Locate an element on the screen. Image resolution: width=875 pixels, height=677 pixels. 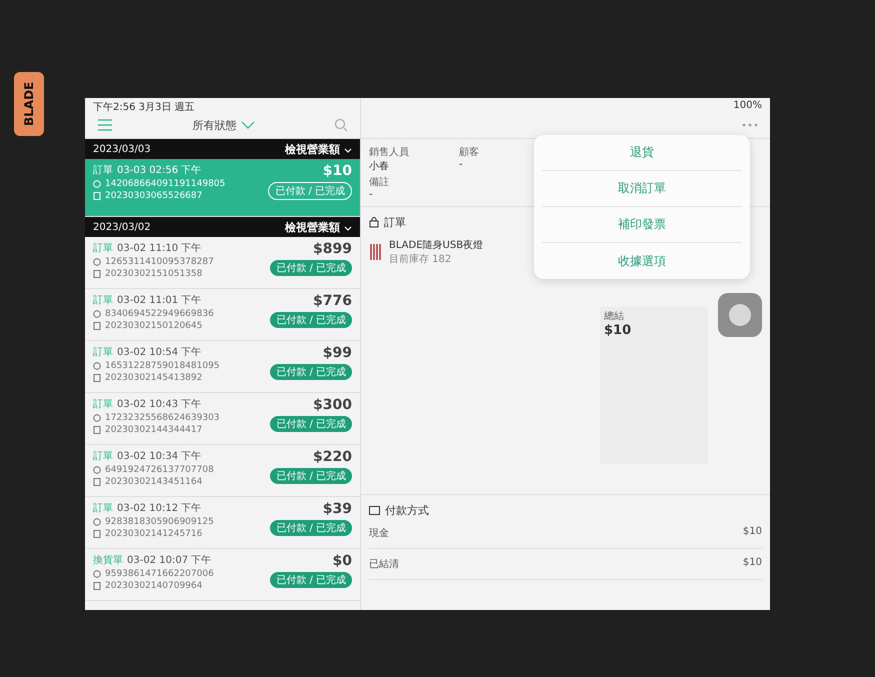
order-row: 訂單 03-02 10:43 下午 17232325568624639303 20230302144344417 $300 已付款 / 已完成 is located at coordinates (222, 419).